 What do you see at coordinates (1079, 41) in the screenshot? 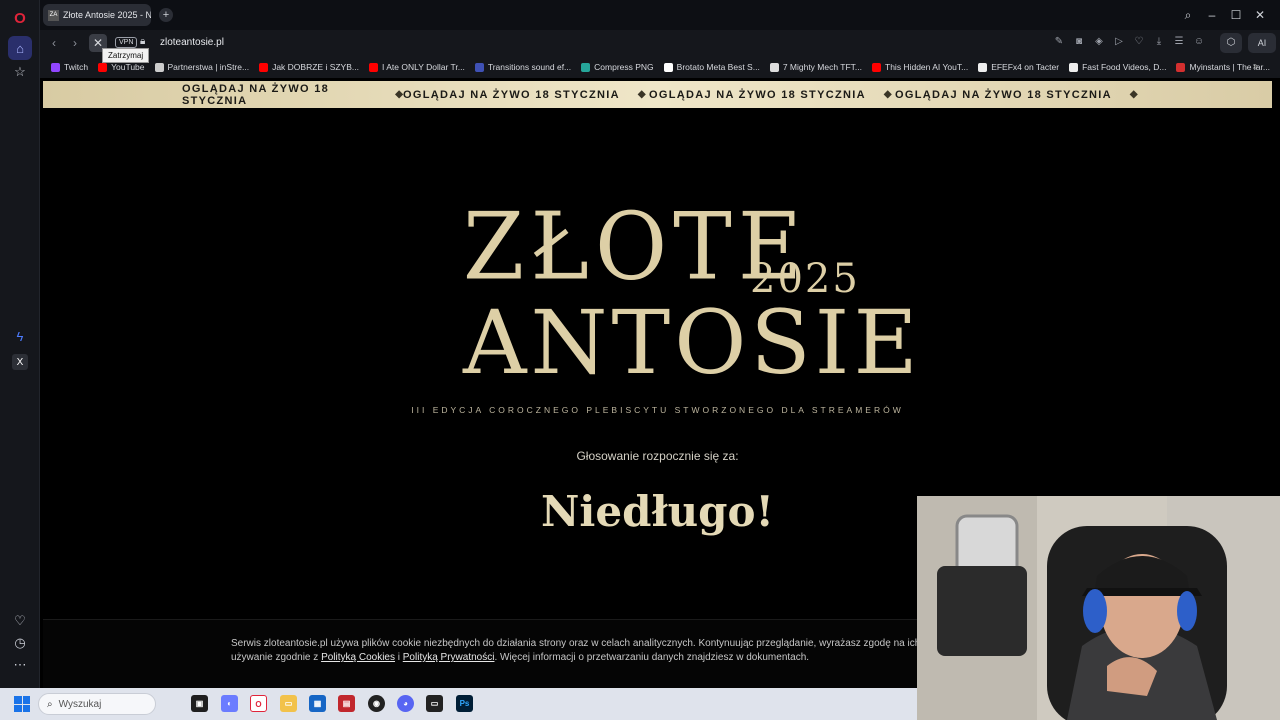
I see `camera-icon: ◙` at bounding box center [1079, 41].